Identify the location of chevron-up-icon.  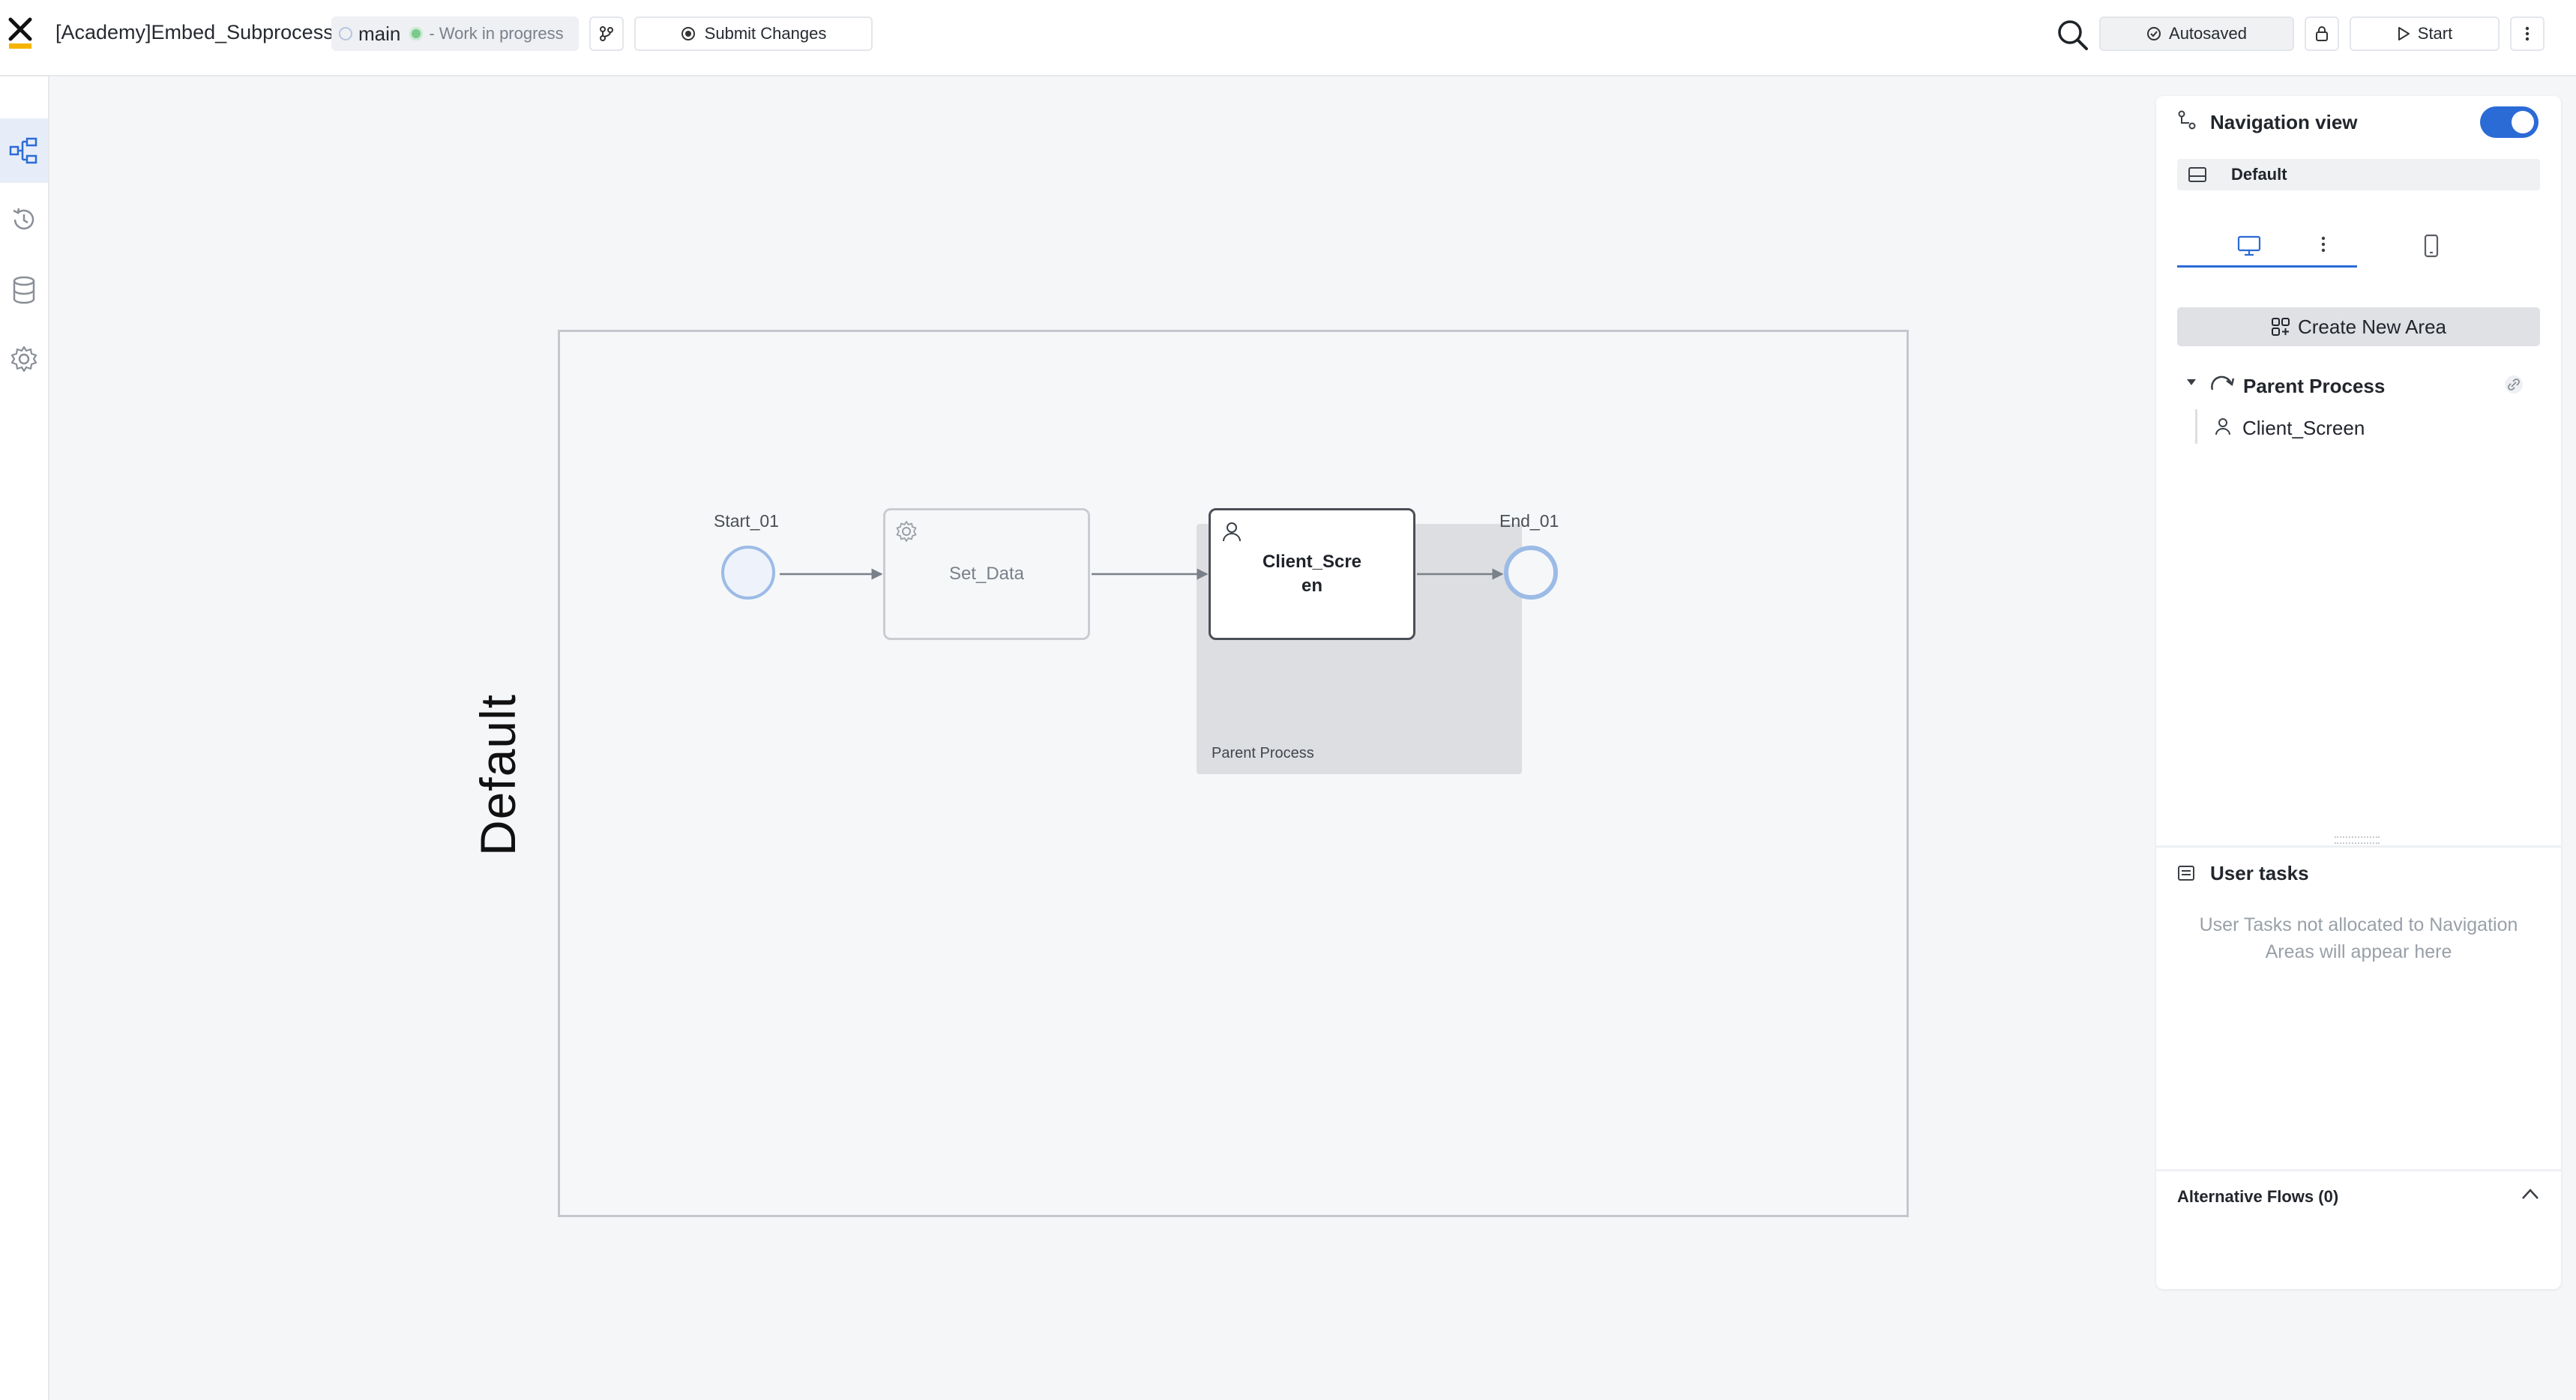
(2530, 1194).